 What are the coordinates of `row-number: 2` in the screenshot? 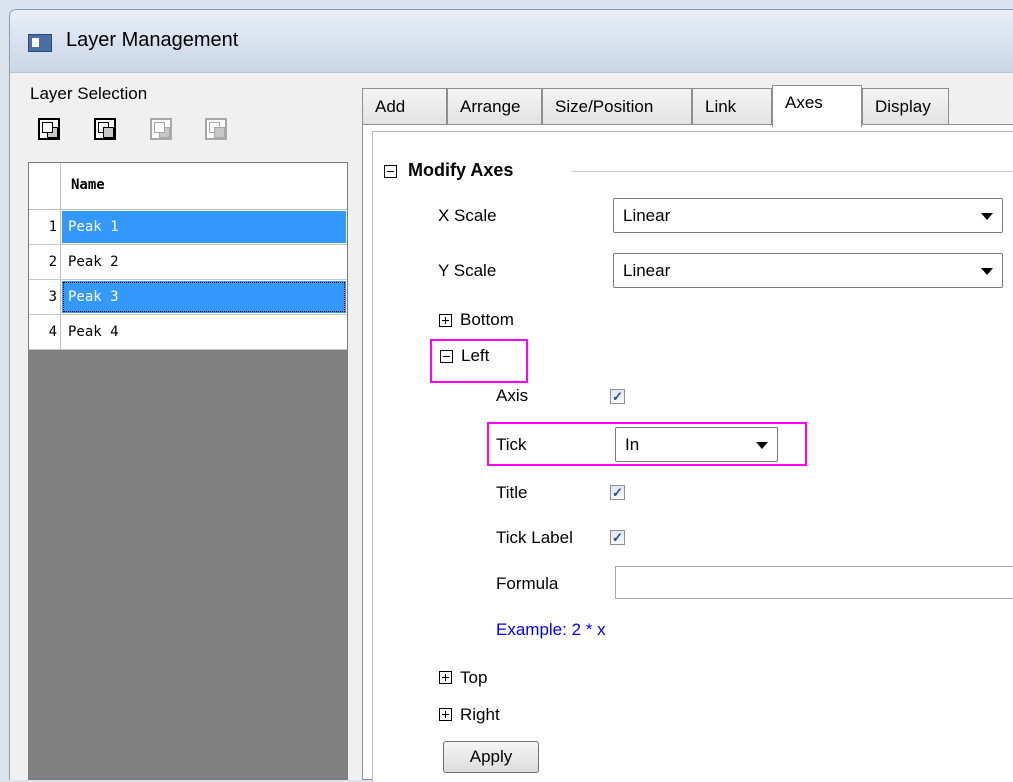 It's located at (45, 262).